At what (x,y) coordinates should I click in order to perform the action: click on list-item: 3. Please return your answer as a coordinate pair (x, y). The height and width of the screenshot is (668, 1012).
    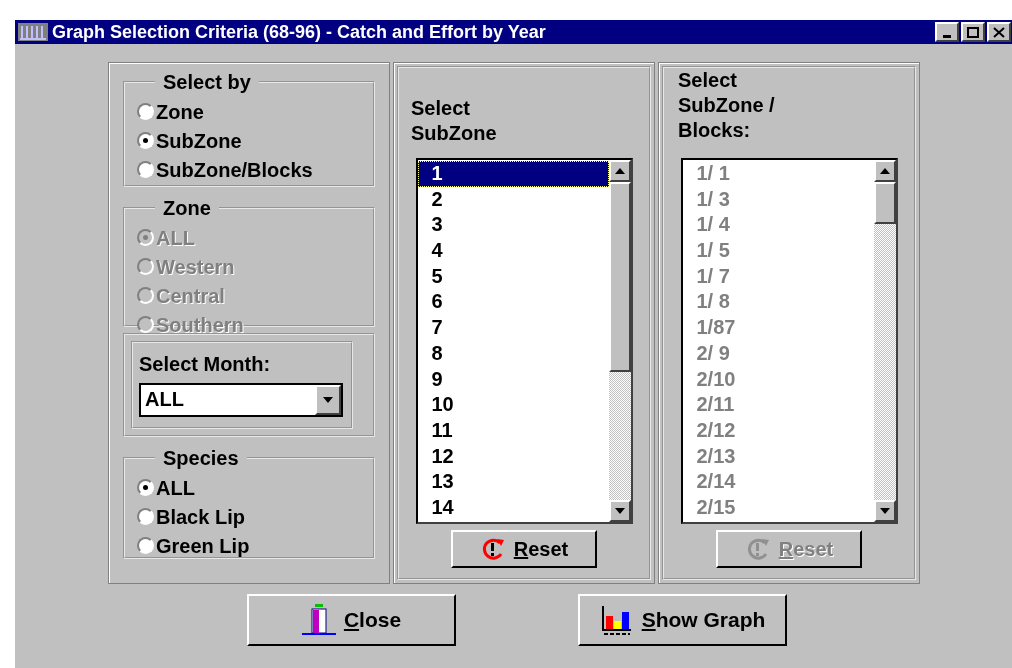
    Looking at the image, I should click on (513, 225).